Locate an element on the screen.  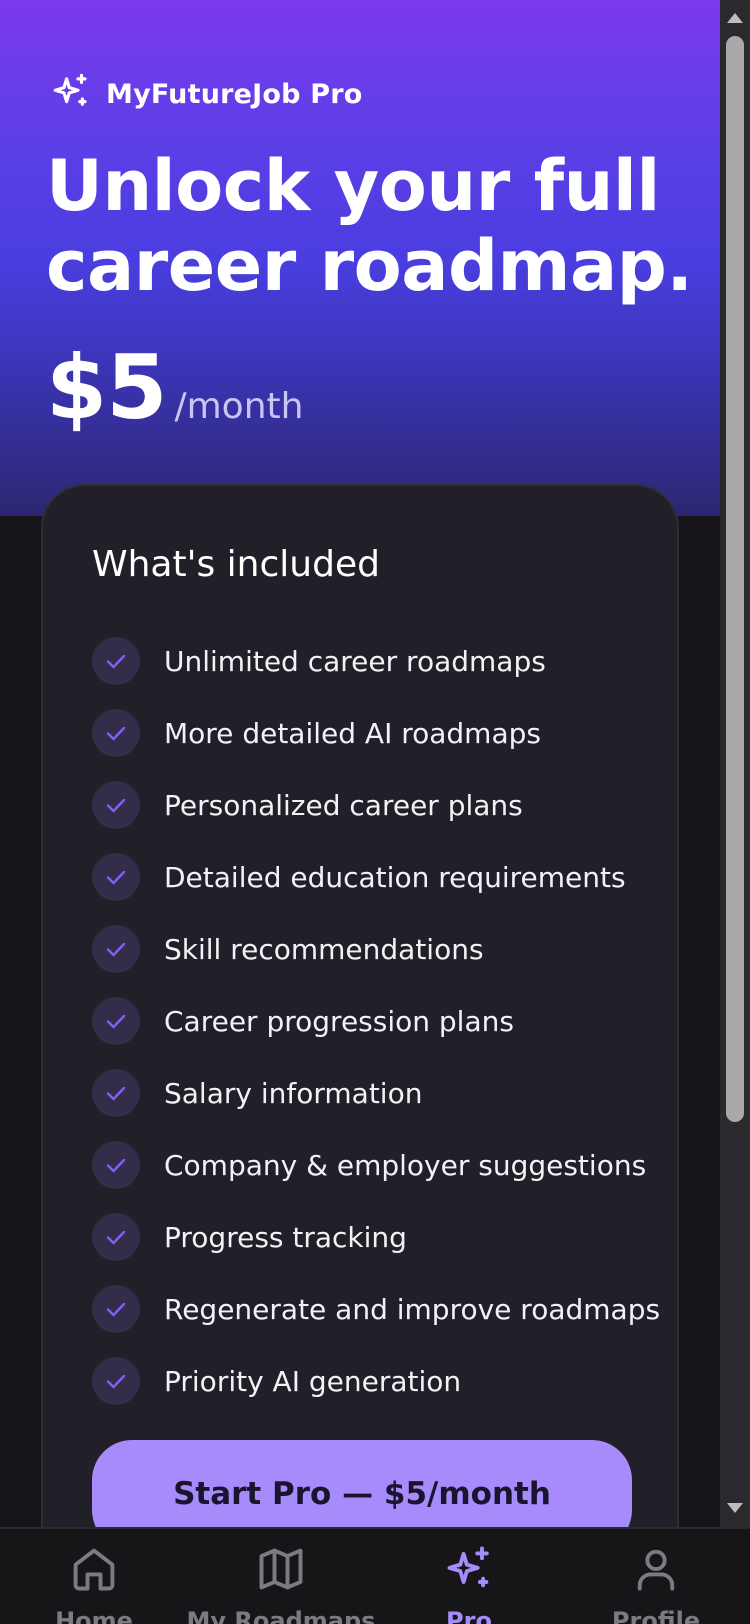
feature-item: Salary information is located at coordinates (372, 1093).